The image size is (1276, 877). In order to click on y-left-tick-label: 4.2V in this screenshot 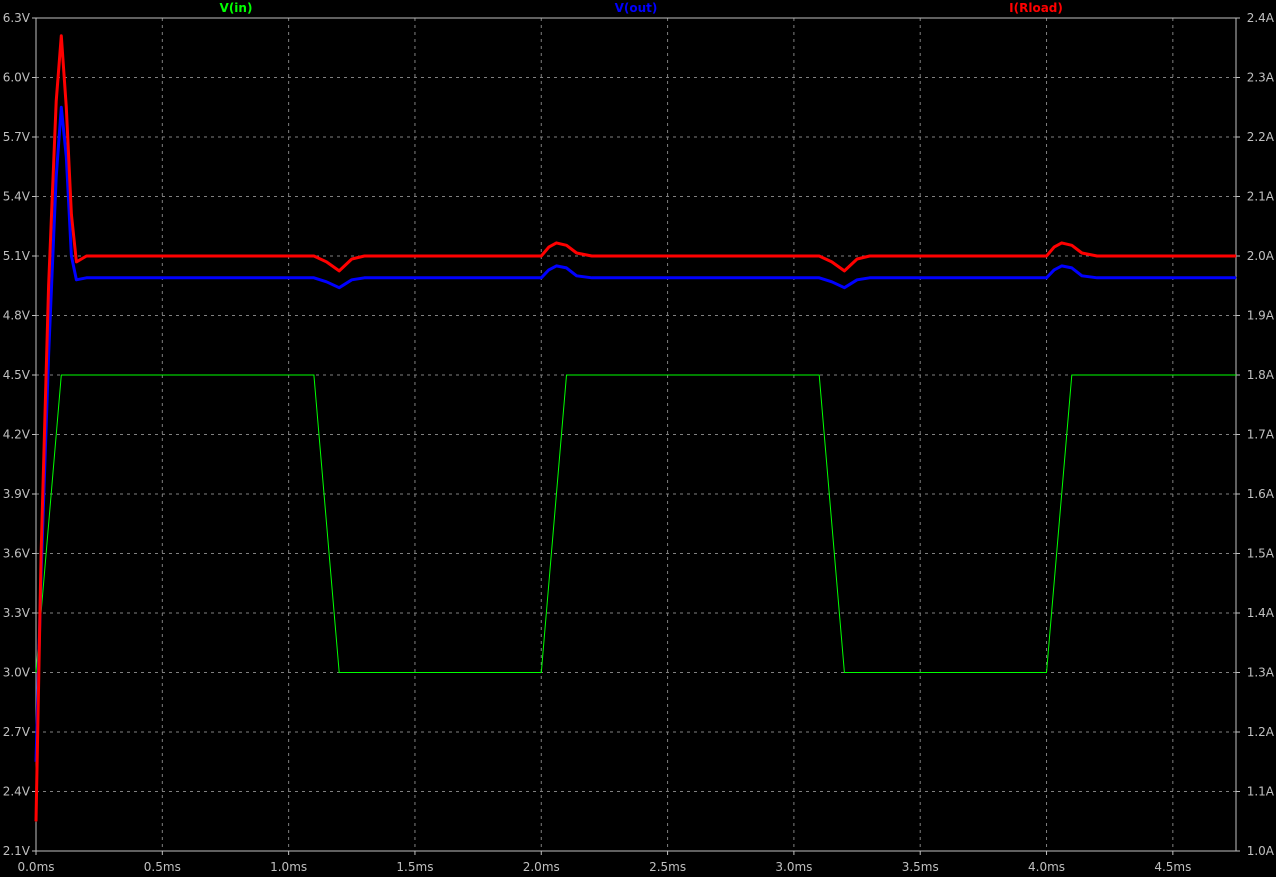, I will do `click(17, 435)`.